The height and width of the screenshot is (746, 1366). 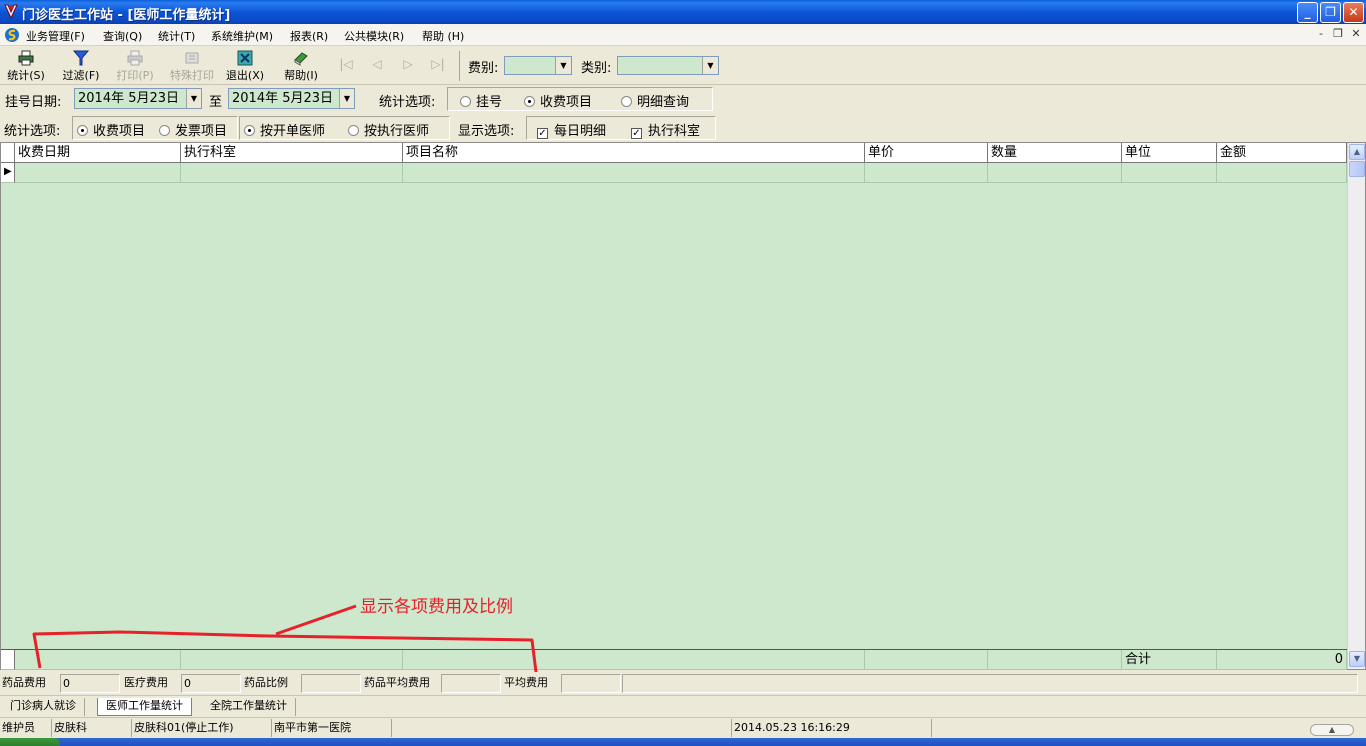 I want to click on logo-icon, so click(x=12, y=35).